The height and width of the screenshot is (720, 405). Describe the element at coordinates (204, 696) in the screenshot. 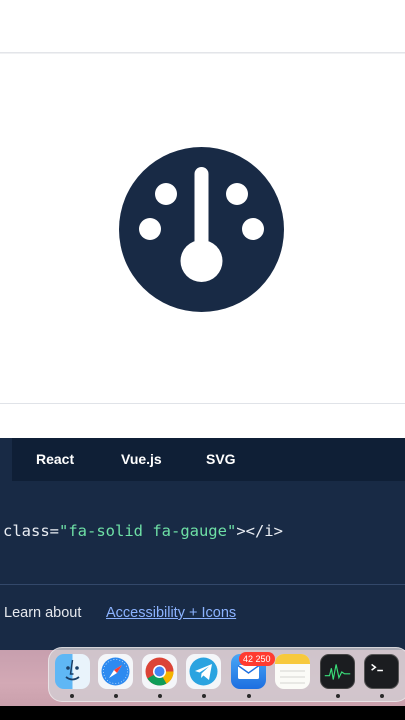

I see `telegram-running-indicator` at that location.